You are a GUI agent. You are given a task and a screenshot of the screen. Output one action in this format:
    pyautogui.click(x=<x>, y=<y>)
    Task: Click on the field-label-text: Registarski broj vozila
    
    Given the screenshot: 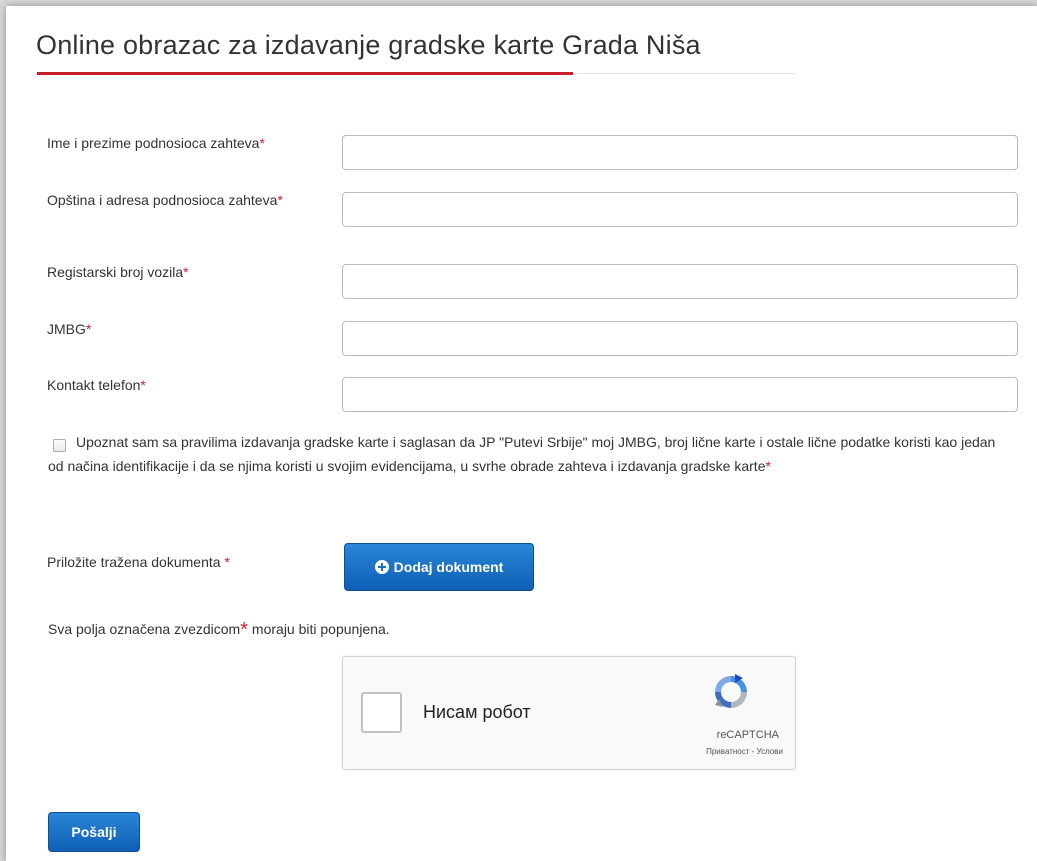 What is the action you would take?
    pyautogui.click(x=115, y=272)
    